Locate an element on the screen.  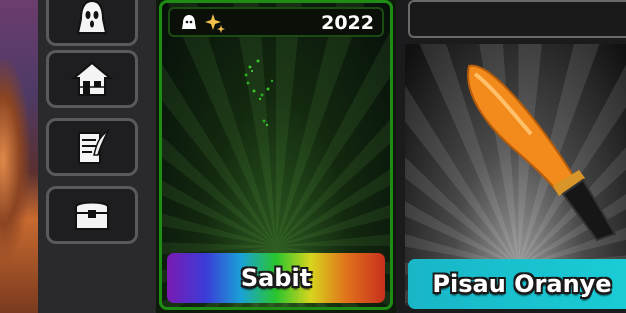
item-name-bar: Pisau Oranye is located at coordinates (517, 284).